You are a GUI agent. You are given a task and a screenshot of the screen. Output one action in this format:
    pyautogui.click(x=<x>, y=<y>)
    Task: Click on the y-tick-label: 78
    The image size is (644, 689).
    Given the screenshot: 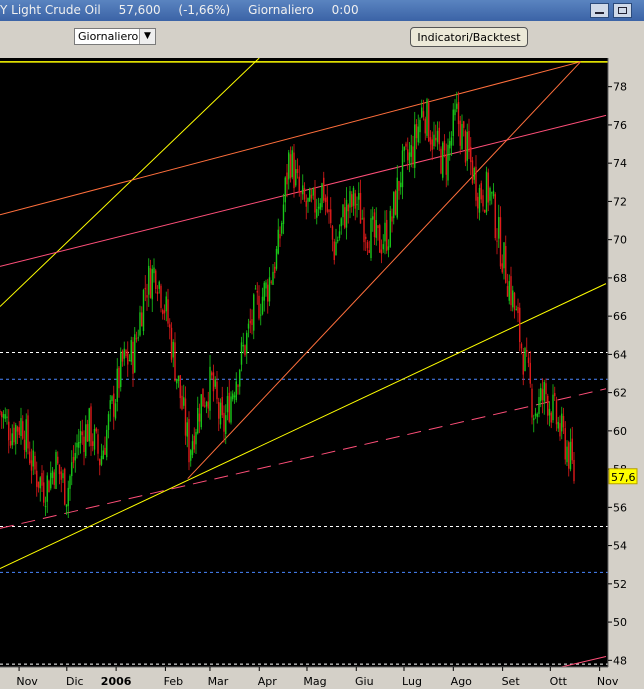 What is the action you would take?
    pyautogui.click(x=620, y=87)
    